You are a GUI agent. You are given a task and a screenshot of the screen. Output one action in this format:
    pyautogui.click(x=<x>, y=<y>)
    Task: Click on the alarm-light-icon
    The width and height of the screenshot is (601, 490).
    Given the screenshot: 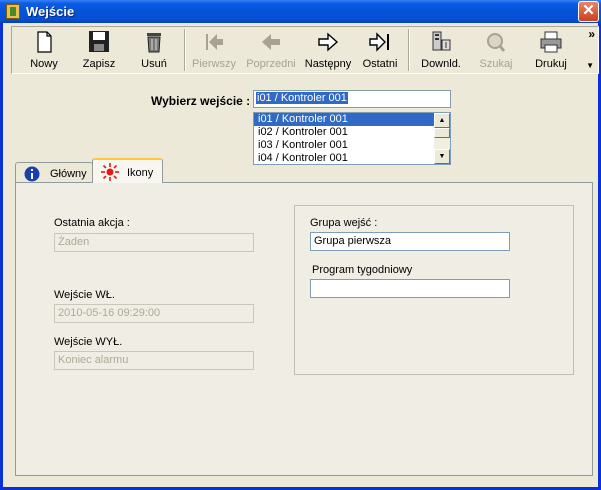 What is the action you would take?
    pyautogui.click(x=110, y=172)
    